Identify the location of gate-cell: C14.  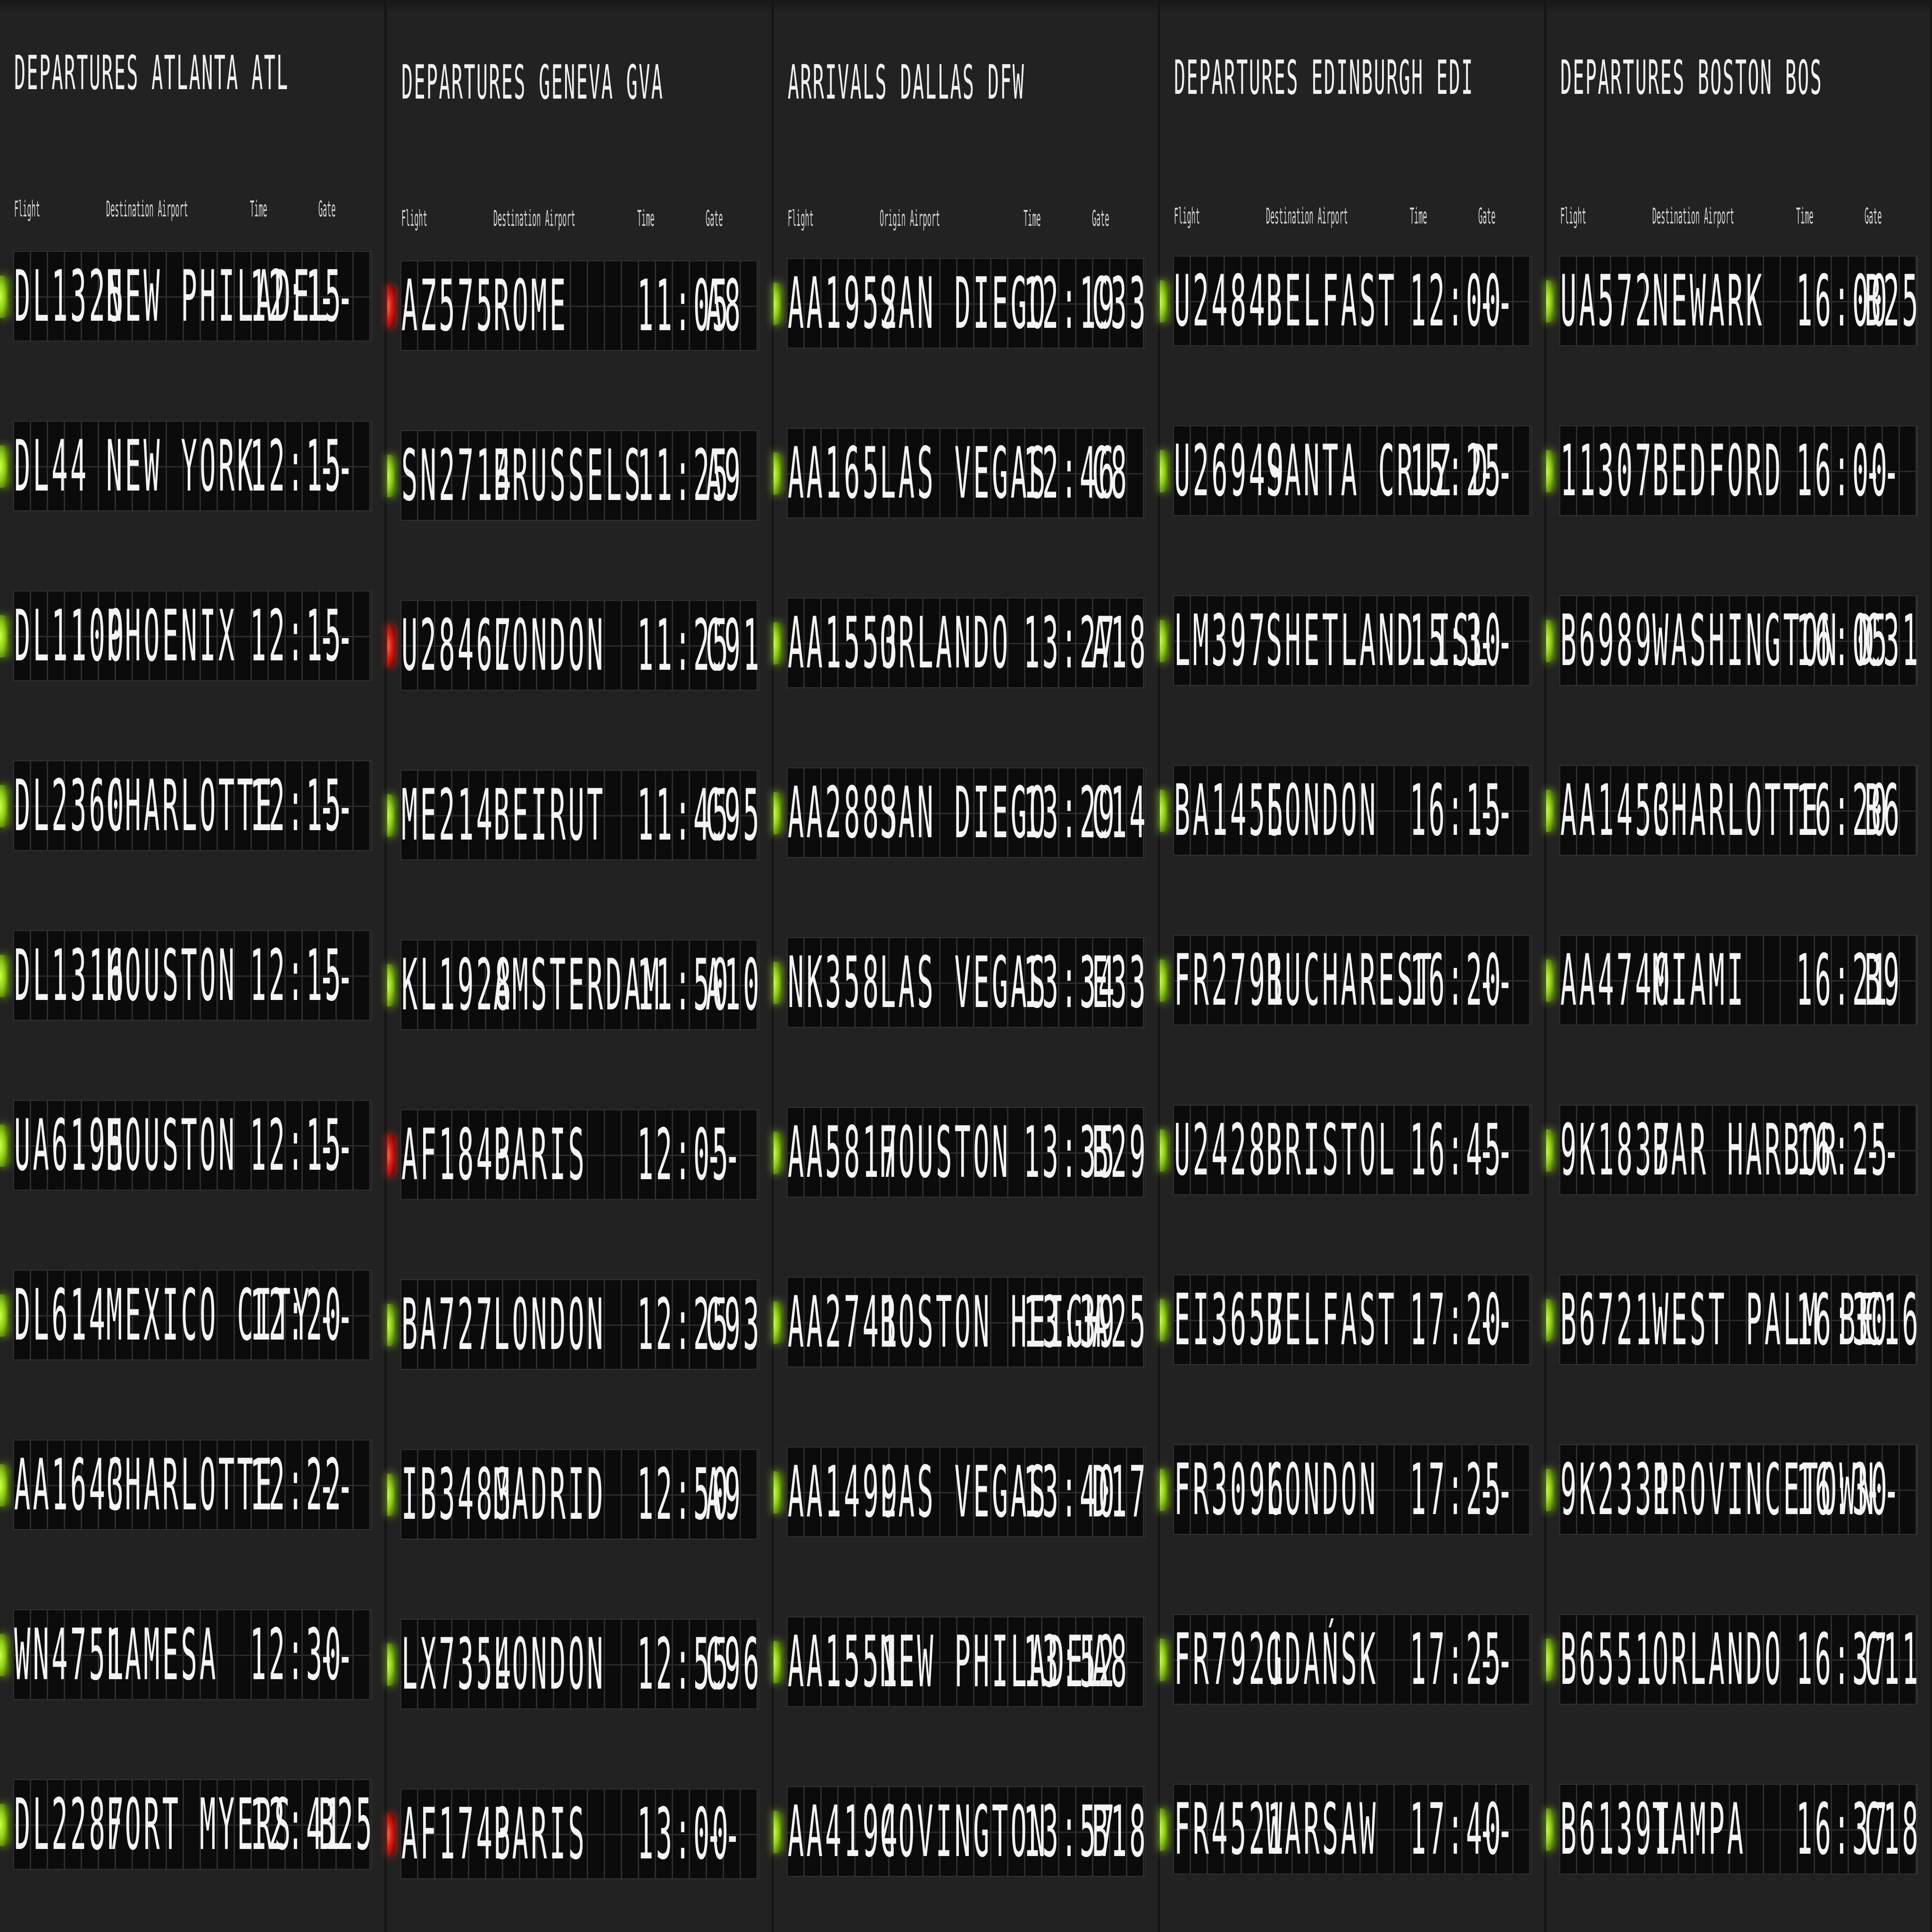
(1120, 813).